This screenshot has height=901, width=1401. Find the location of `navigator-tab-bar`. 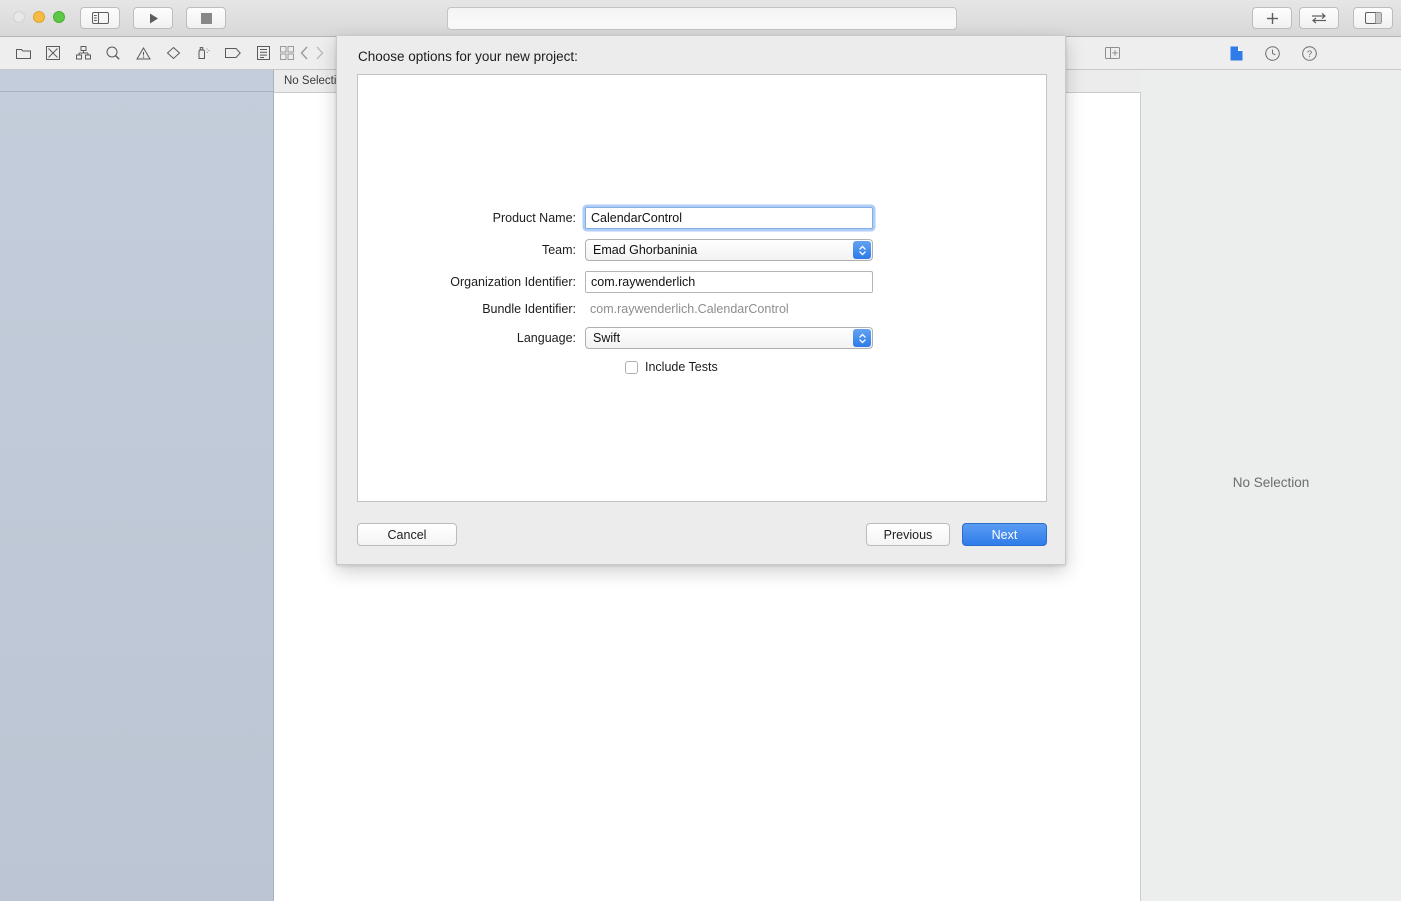

navigator-tab-bar is located at coordinates (143, 53).